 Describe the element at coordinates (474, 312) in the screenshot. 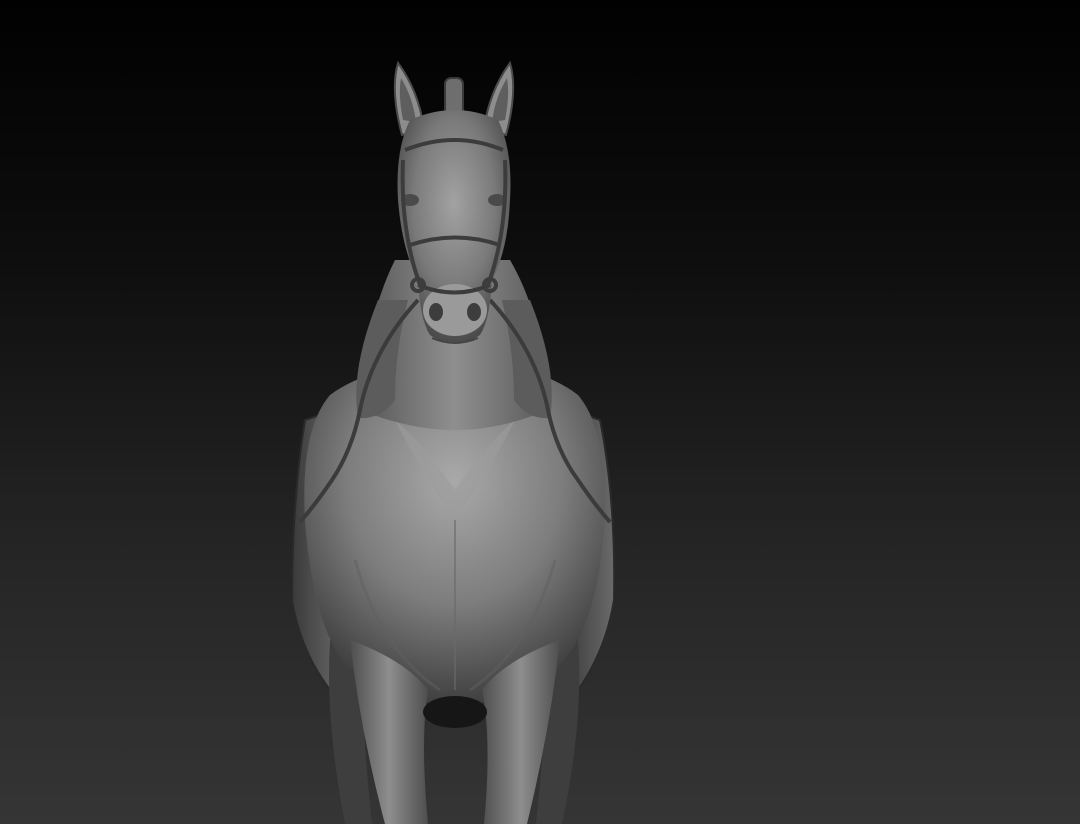

I see `nostril-right` at that location.